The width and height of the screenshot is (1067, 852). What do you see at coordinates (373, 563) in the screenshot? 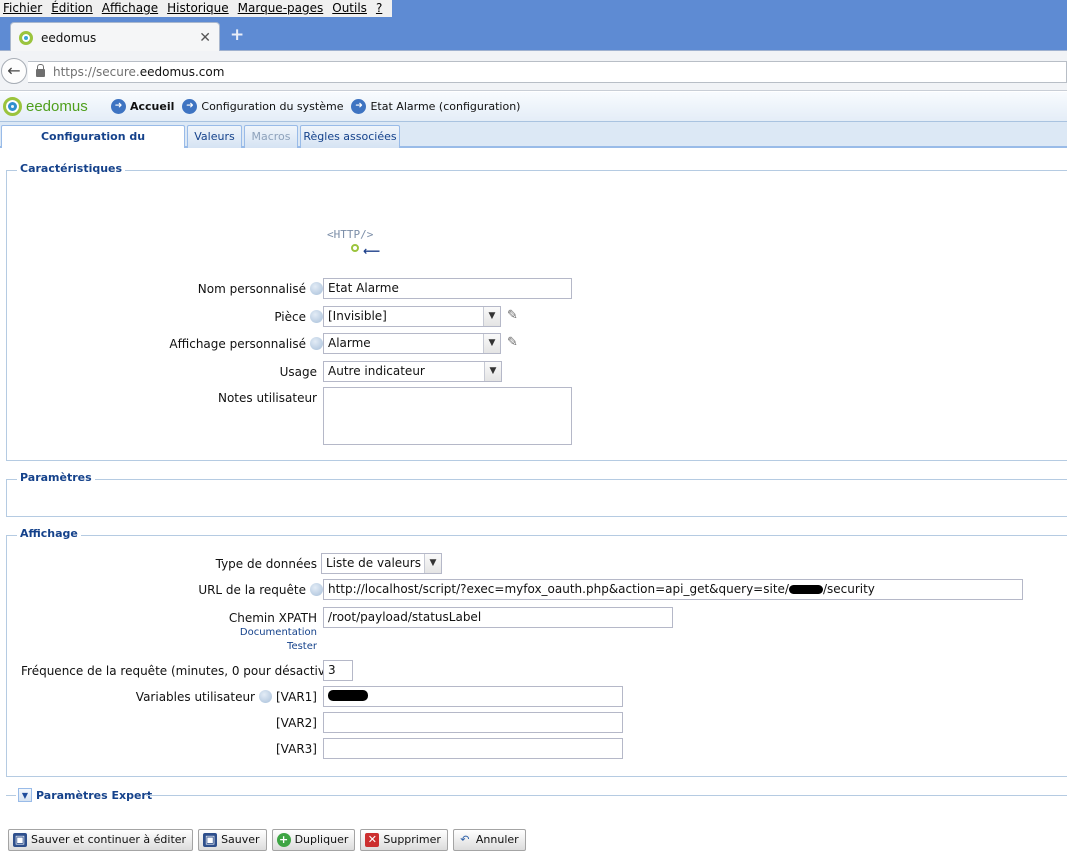
I see `datatype-value: Liste de valeurs` at bounding box center [373, 563].